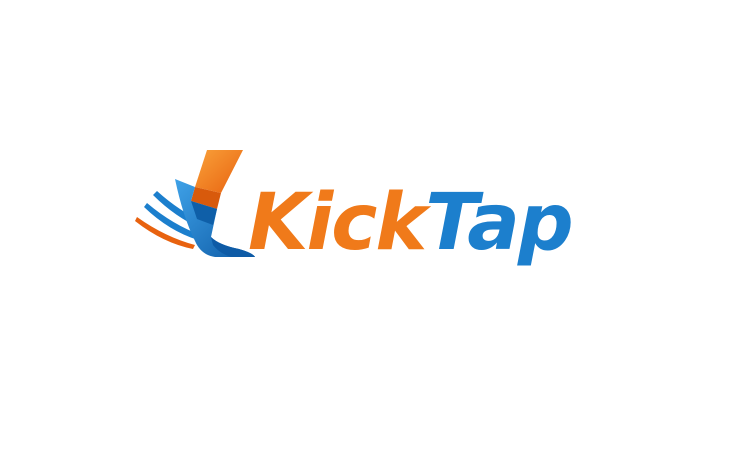 The width and height of the screenshot is (750, 450). Describe the element at coordinates (337, 223) in the screenshot. I see `wordmark-kick: Kick` at that location.